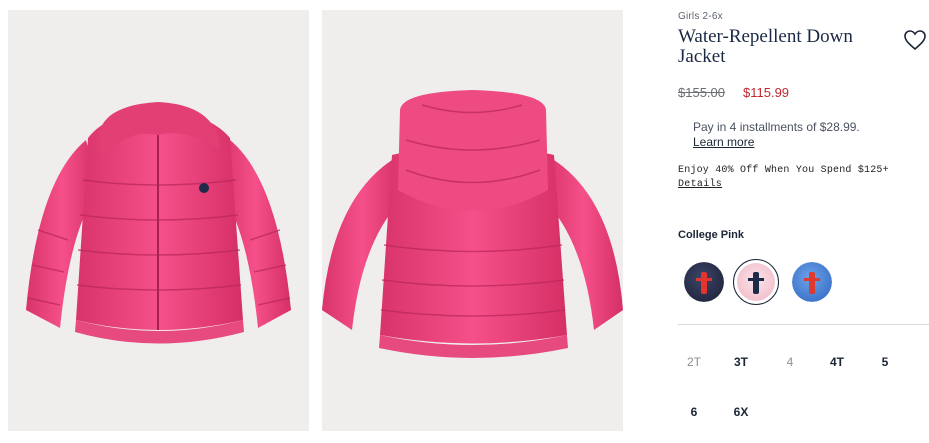  I want to click on size-3t: 3T, so click(741, 362).